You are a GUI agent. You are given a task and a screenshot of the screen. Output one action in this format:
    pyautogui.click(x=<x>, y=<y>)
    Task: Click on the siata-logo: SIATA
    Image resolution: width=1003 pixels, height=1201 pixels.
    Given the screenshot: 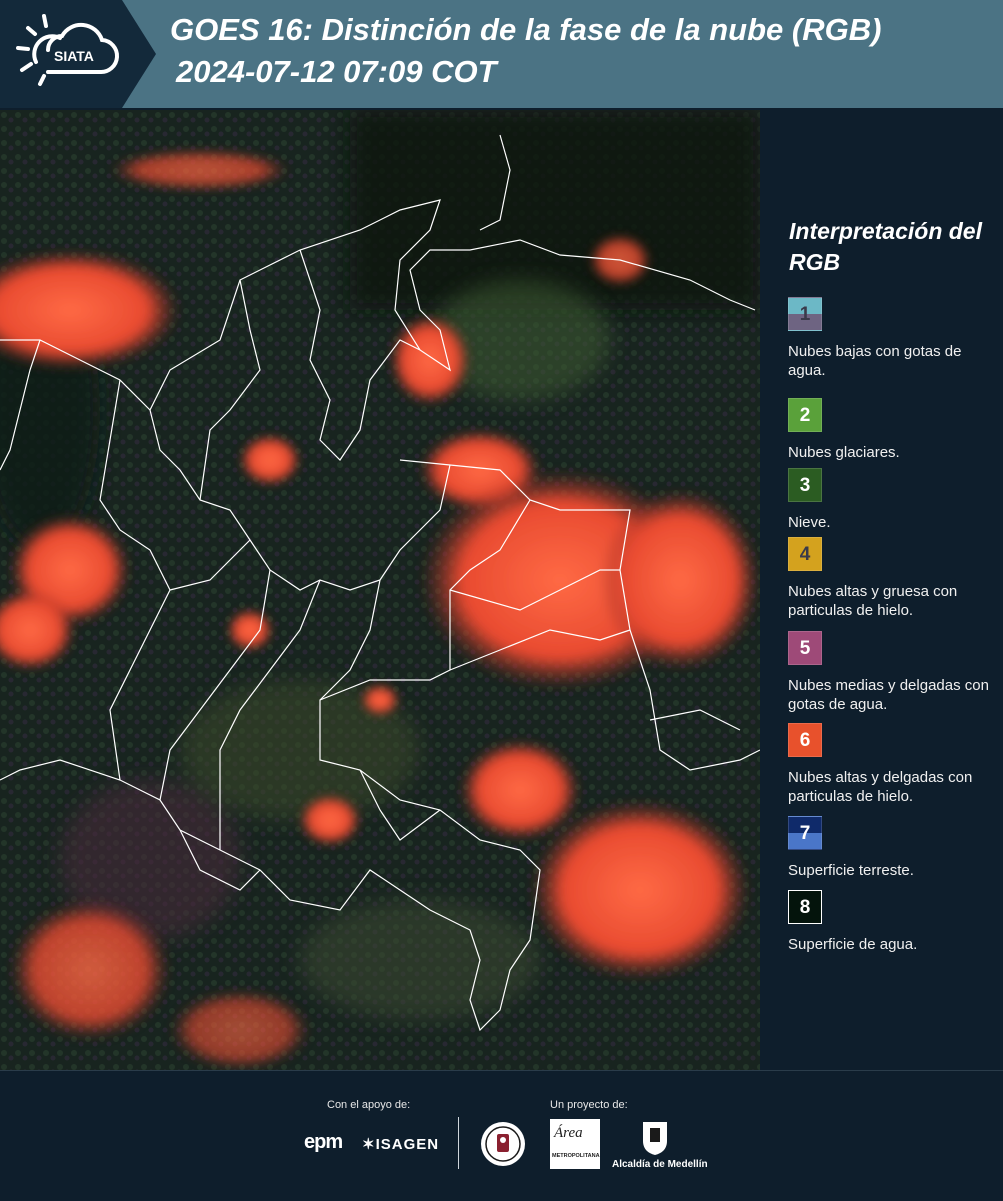 What is the action you would take?
    pyautogui.click(x=78, y=54)
    